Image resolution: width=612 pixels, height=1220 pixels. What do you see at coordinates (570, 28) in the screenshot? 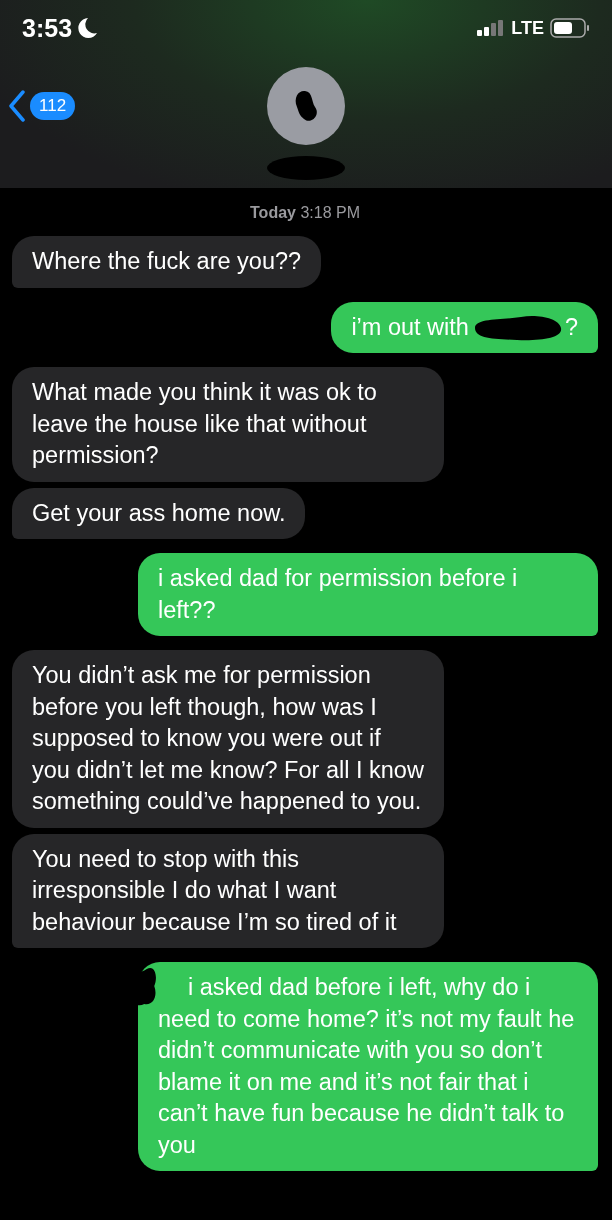
I see `battery-icon` at bounding box center [570, 28].